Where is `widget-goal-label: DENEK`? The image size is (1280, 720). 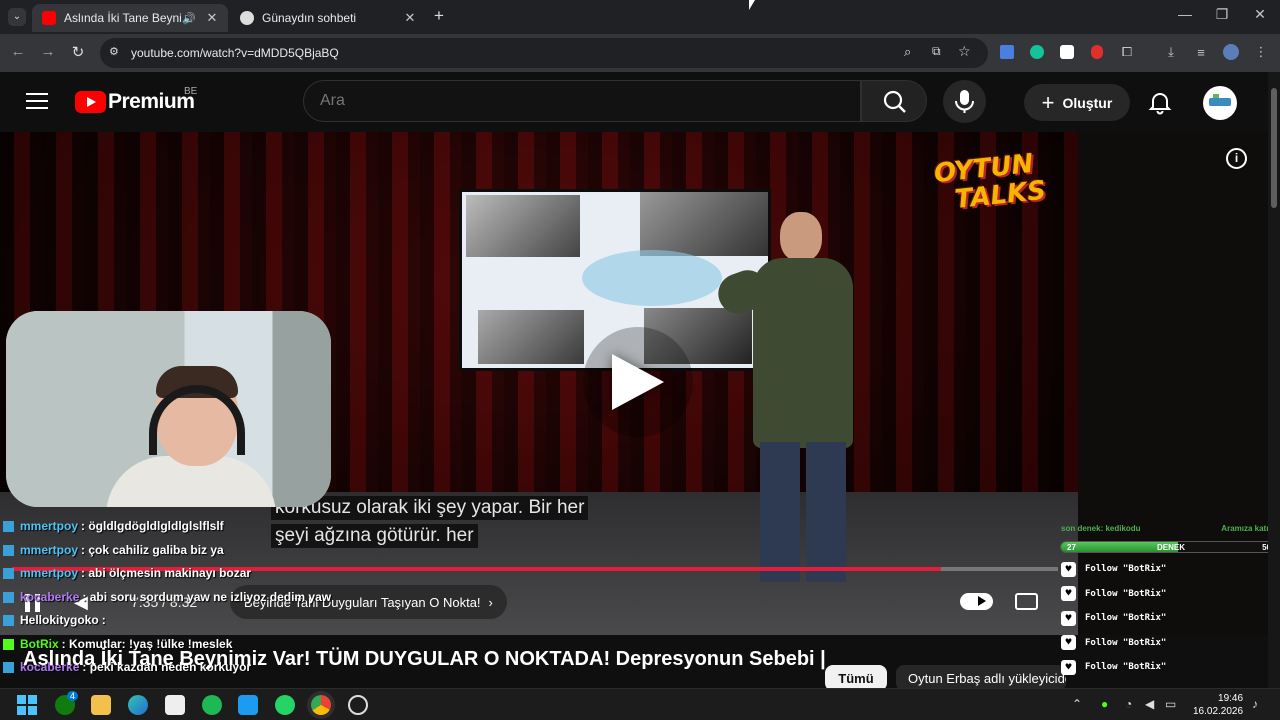
widget-goal-label: DENEK is located at coordinates (1171, 547).